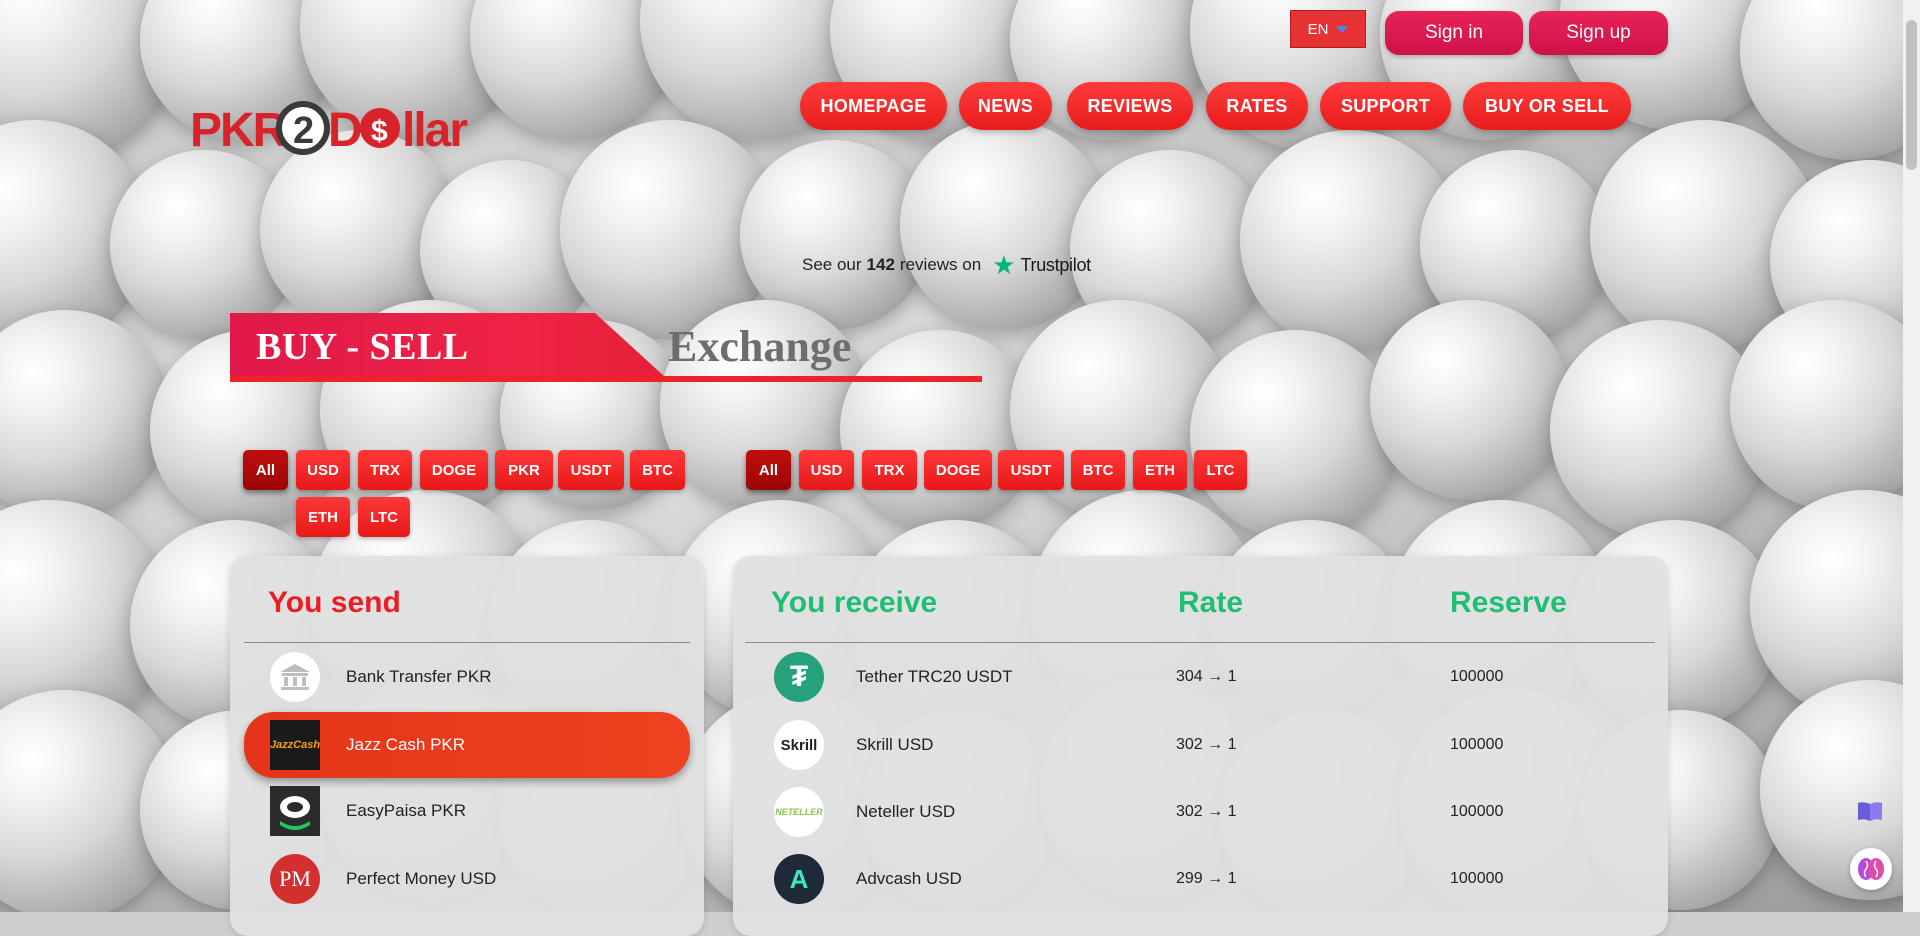  Describe the element at coordinates (1342, 29) in the screenshot. I see `chevron-down-icon` at that location.